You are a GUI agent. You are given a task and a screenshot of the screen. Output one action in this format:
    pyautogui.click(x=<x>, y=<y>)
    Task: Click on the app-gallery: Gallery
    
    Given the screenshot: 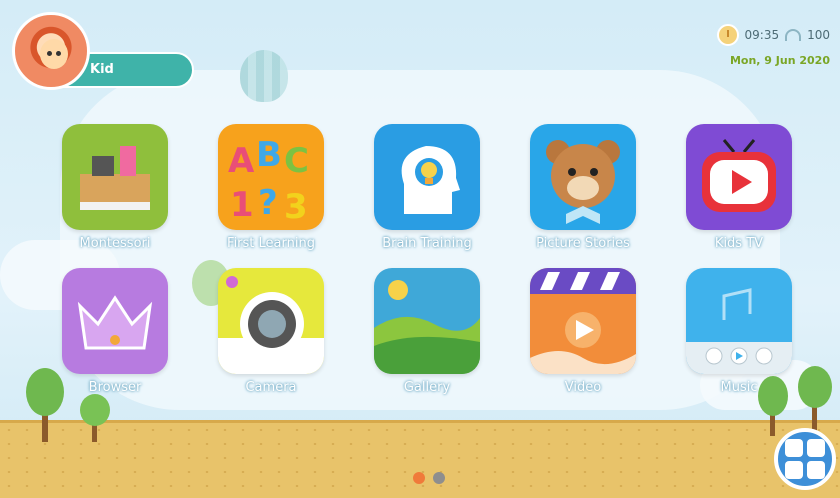 What is the action you would take?
    pyautogui.click(x=427, y=333)
    